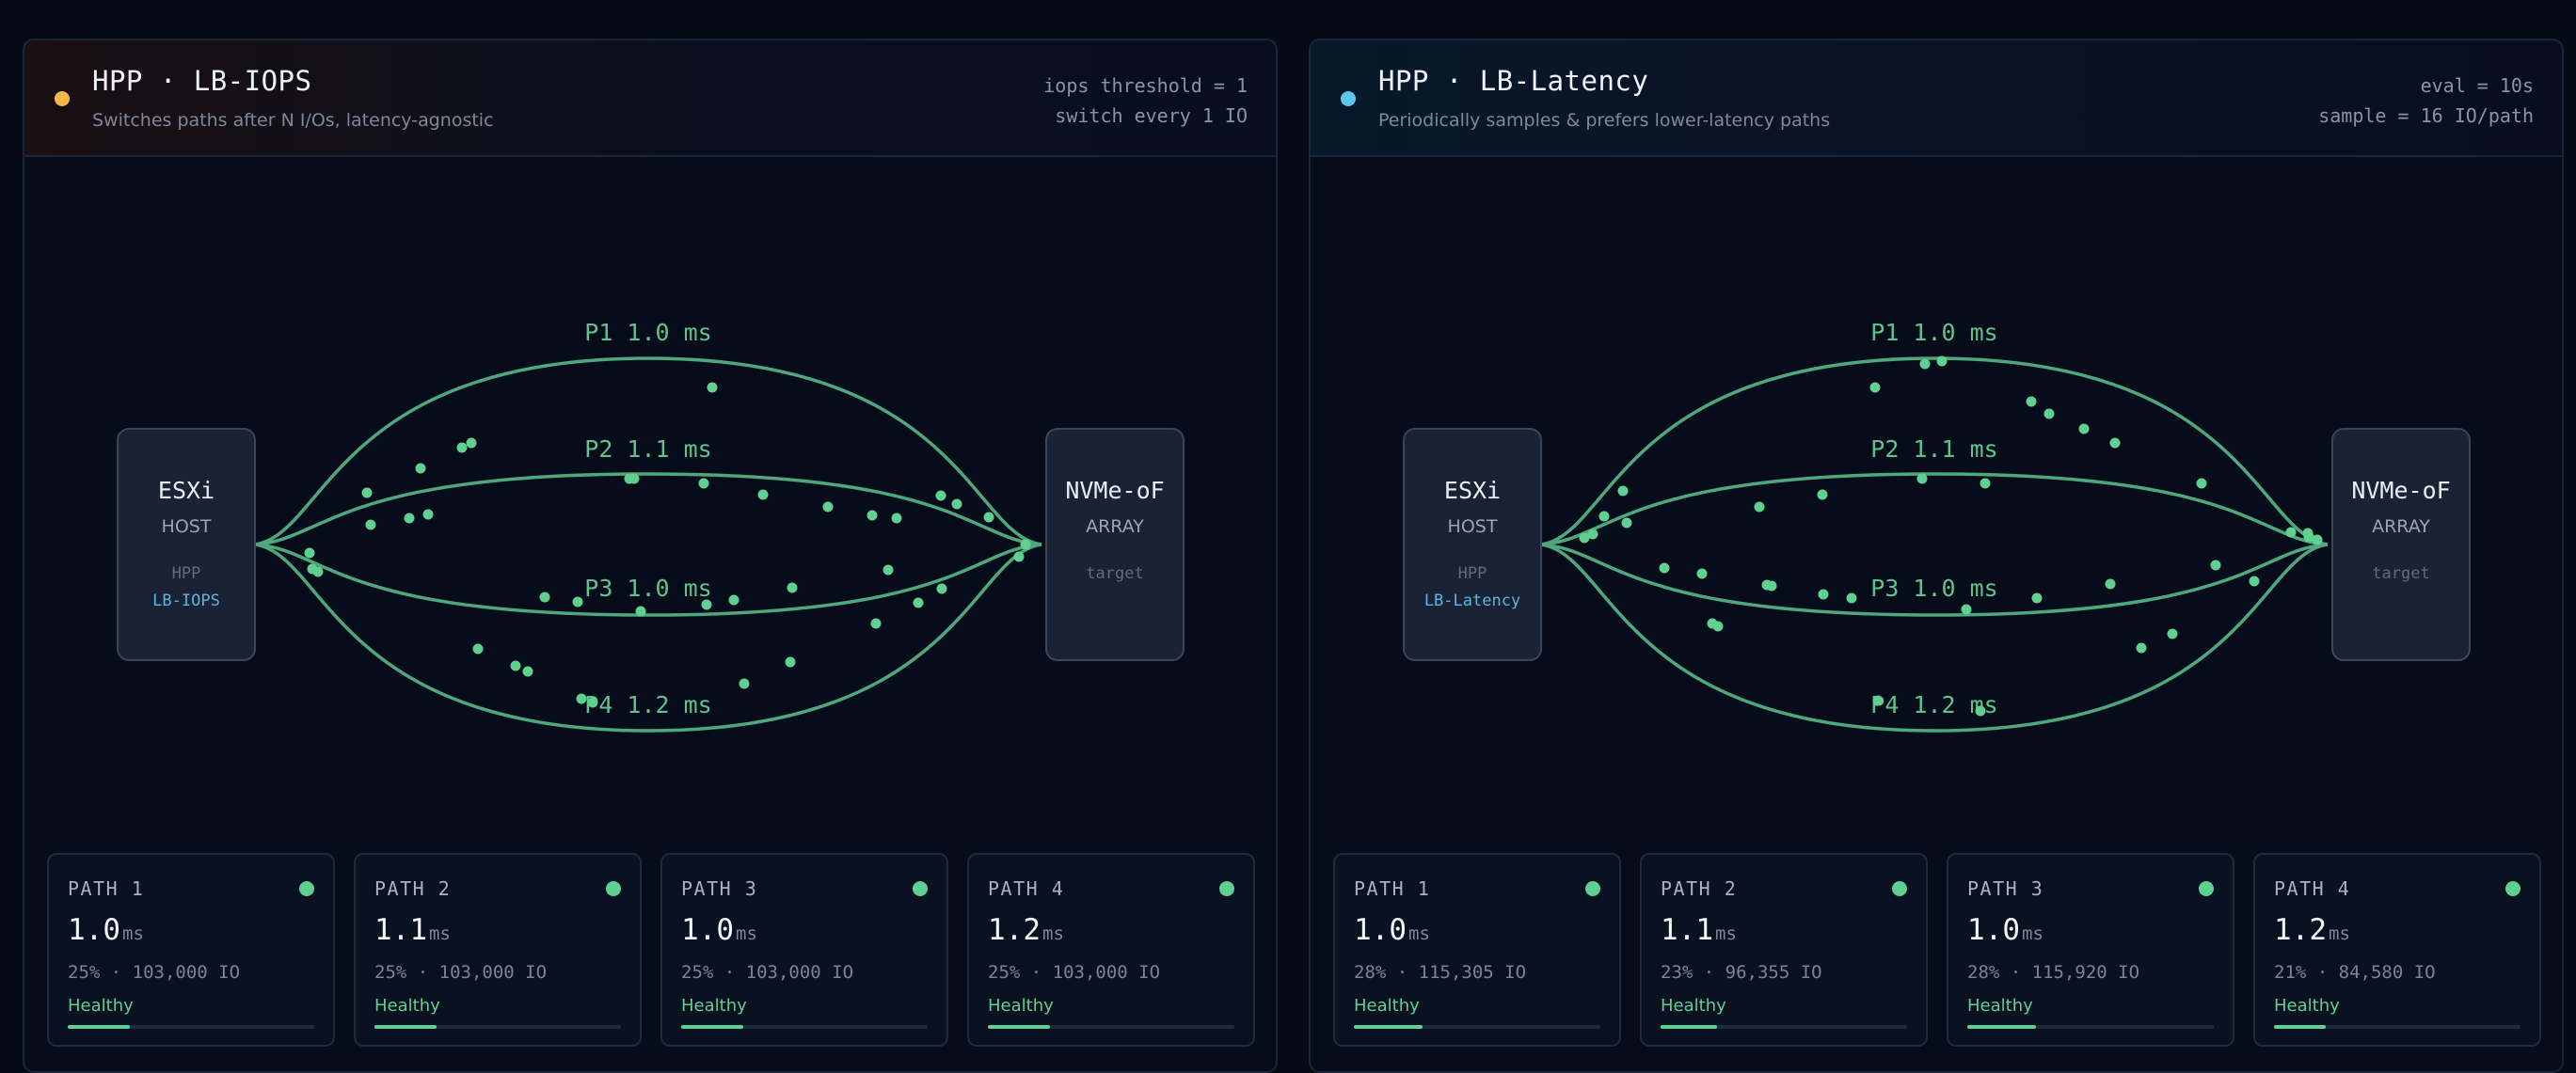 The height and width of the screenshot is (1073, 2576). Describe the element at coordinates (2477, 85) in the screenshot. I see `param-line: eval = 10s` at that location.